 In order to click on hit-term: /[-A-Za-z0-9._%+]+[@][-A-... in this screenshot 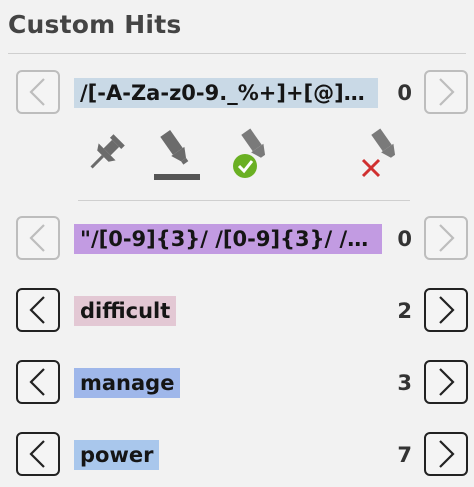, I will do `click(226, 93)`.